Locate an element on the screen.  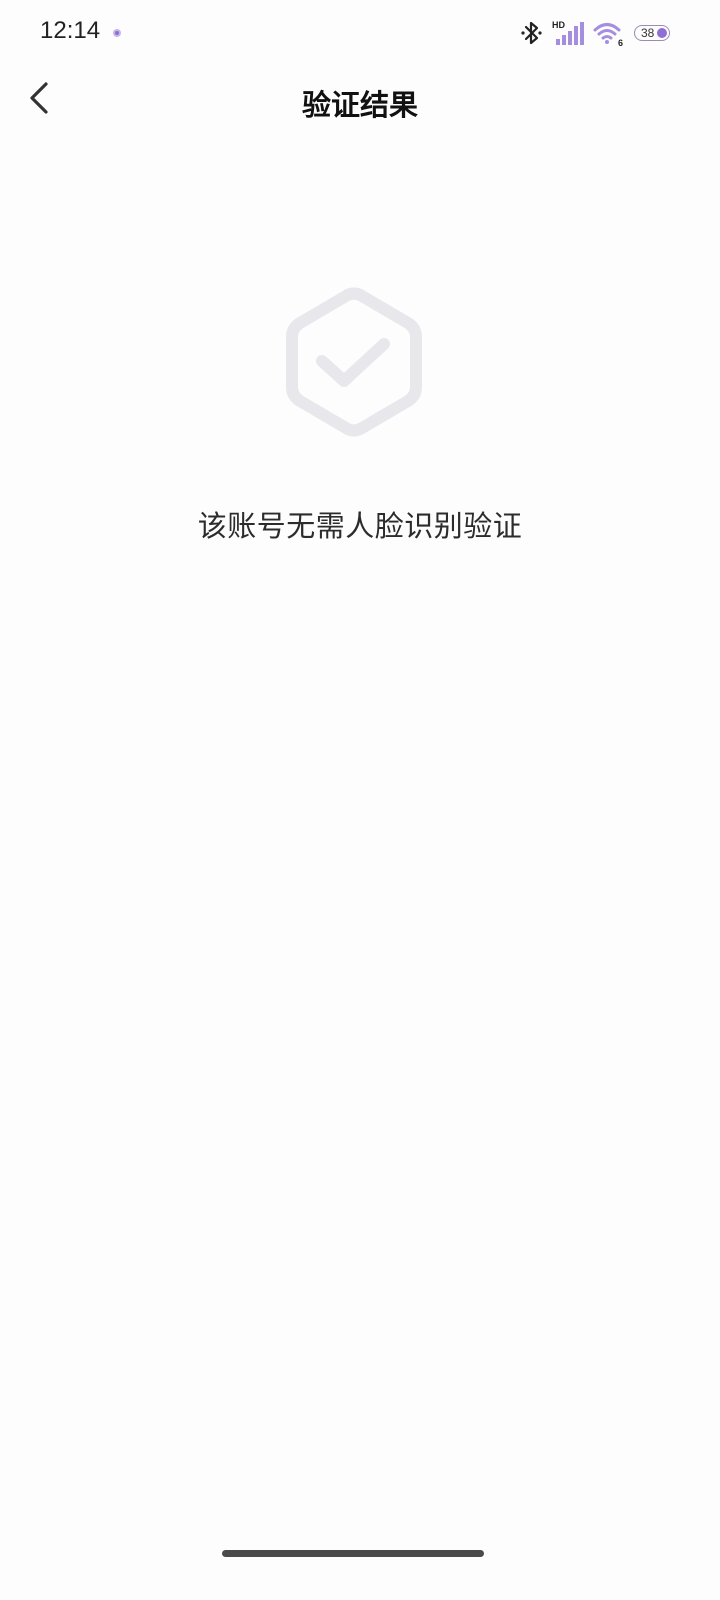
network-badge: HD is located at coordinates (558, 25).